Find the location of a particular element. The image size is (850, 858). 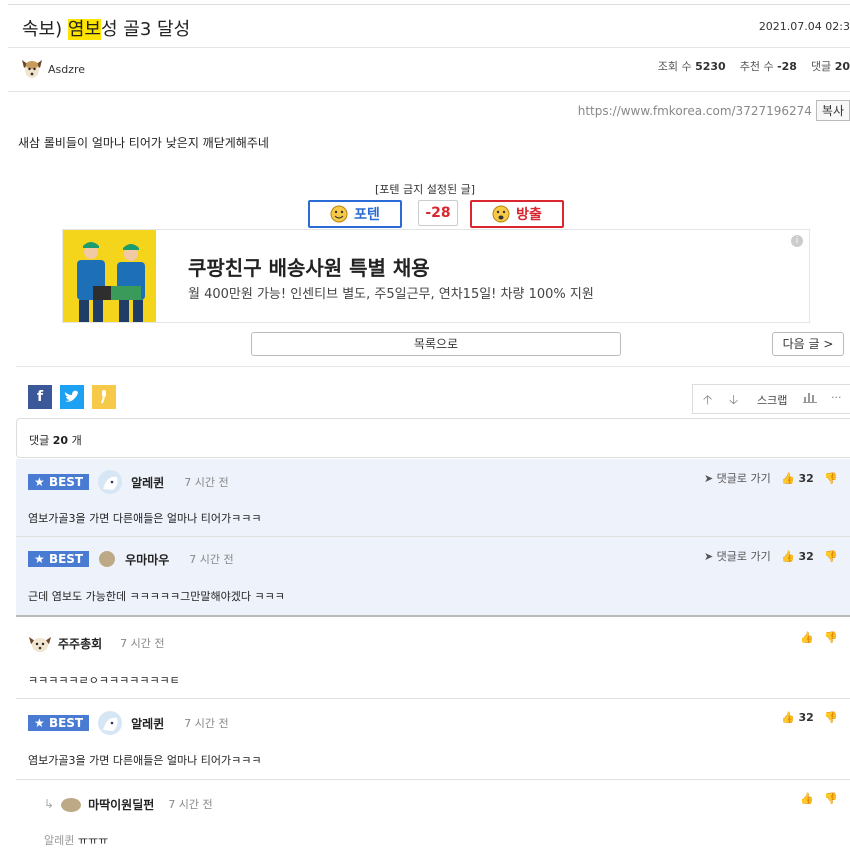

comment-text: 알레퀸 ㅠㅠㅠ is located at coordinates (76, 840).